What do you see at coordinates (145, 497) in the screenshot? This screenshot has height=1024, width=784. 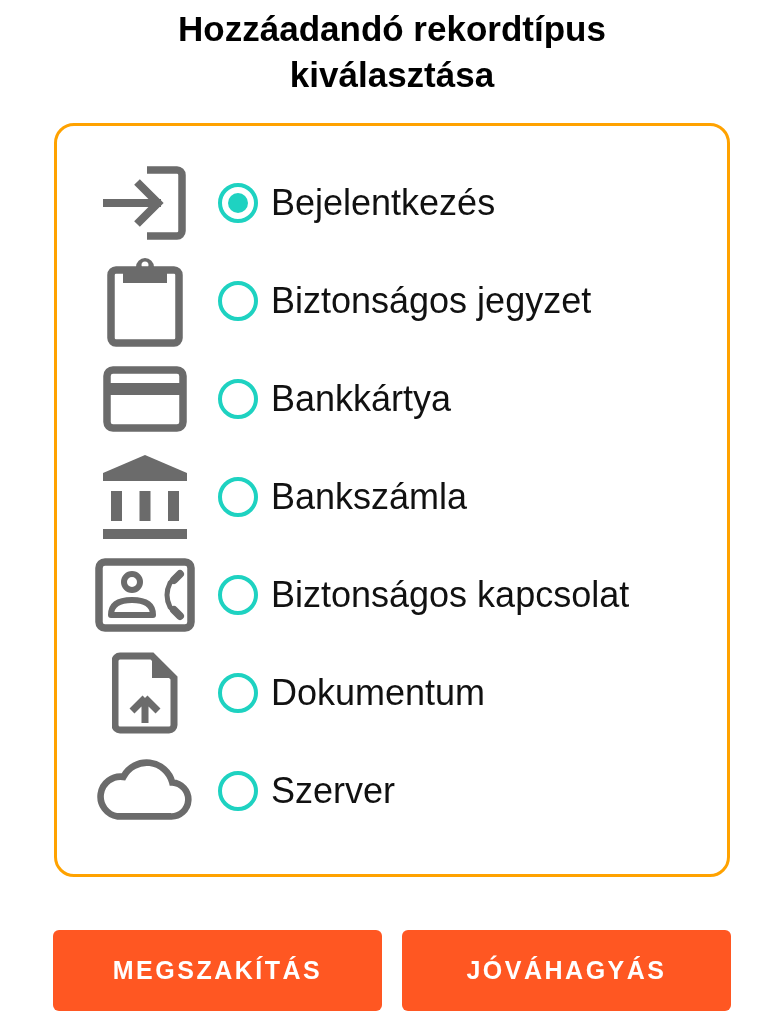 I see `bank-building-icon` at bounding box center [145, 497].